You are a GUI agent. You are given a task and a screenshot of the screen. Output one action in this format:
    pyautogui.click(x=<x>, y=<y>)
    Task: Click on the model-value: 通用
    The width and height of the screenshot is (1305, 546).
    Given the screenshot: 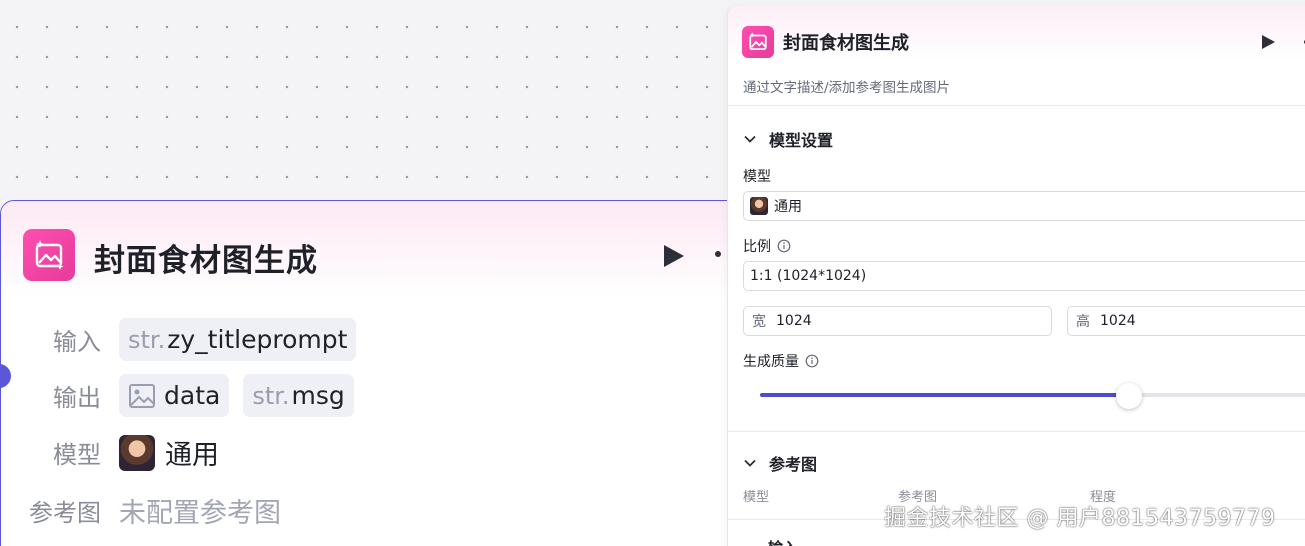 What is the action you would take?
    pyautogui.click(x=169, y=452)
    